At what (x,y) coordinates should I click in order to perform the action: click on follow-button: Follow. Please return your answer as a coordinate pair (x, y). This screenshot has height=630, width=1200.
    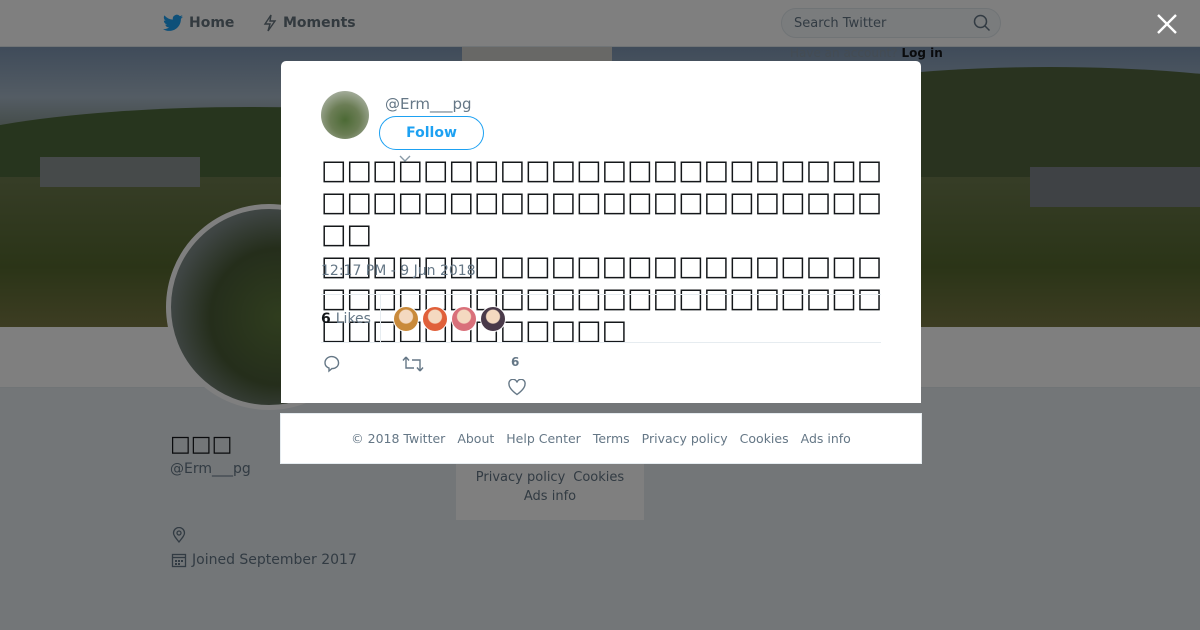
    Looking at the image, I should click on (431, 133).